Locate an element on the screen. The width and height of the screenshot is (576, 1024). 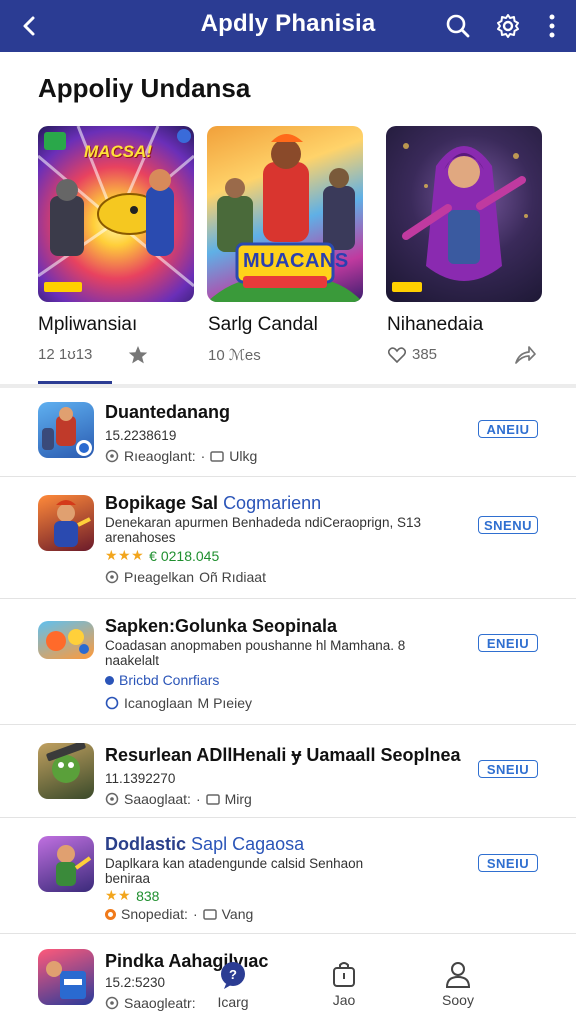
list-item-link: Bricbd Conrfiars is located at coordinates (162, 680).